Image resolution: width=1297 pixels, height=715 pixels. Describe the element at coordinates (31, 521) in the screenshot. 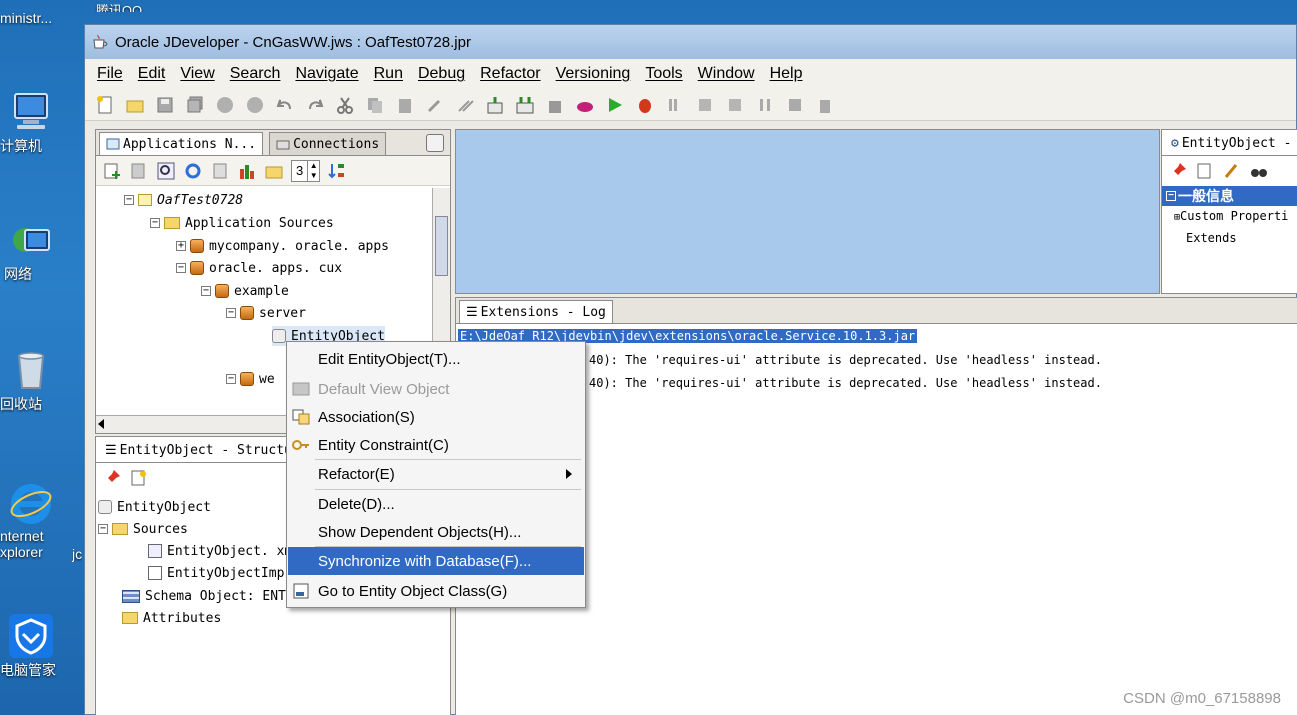

I see `desktop-icon-ie: nternet xplorer` at that location.